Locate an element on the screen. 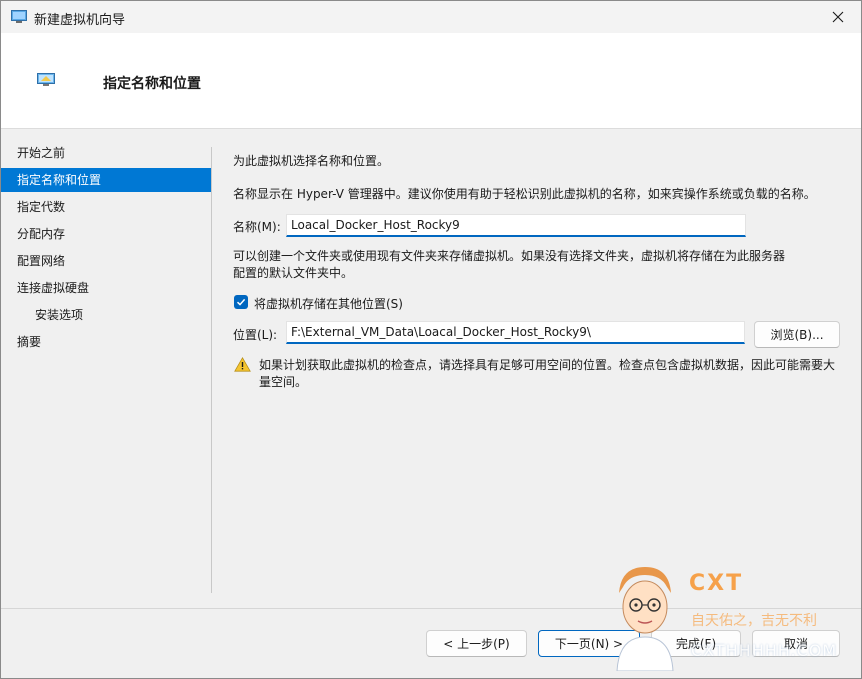 This screenshot has height=679, width=862. nav-item-label: 指定名称和位置 is located at coordinates (59, 180).